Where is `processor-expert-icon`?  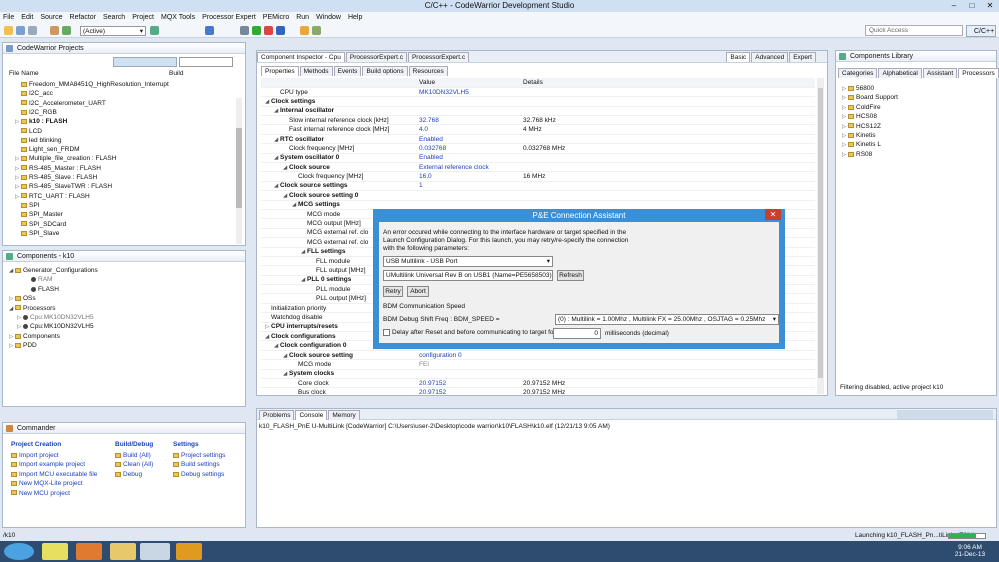
processor-expert-icon is located at coordinates (209, 30).